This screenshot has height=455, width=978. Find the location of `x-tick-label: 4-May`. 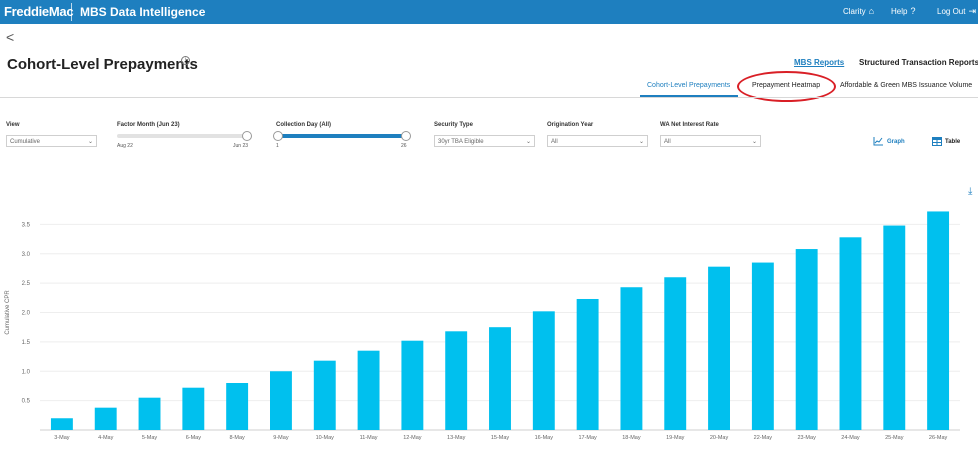

x-tick-label: 4-May is located at coordinates (106, 438).